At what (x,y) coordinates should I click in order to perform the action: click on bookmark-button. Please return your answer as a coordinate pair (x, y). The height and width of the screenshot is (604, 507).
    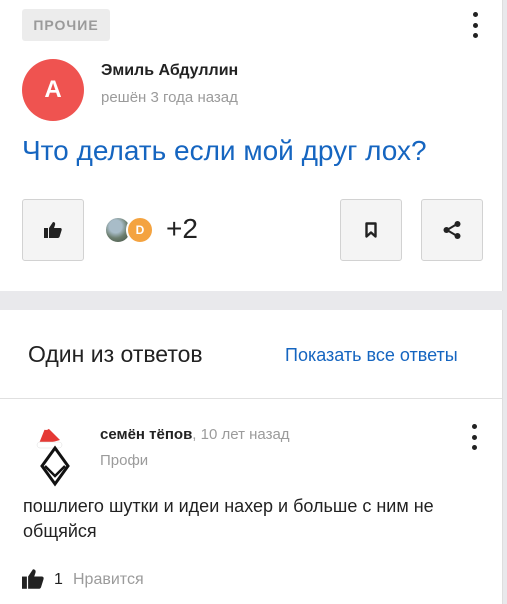
    Looking at the image, I should click on (371, 230).